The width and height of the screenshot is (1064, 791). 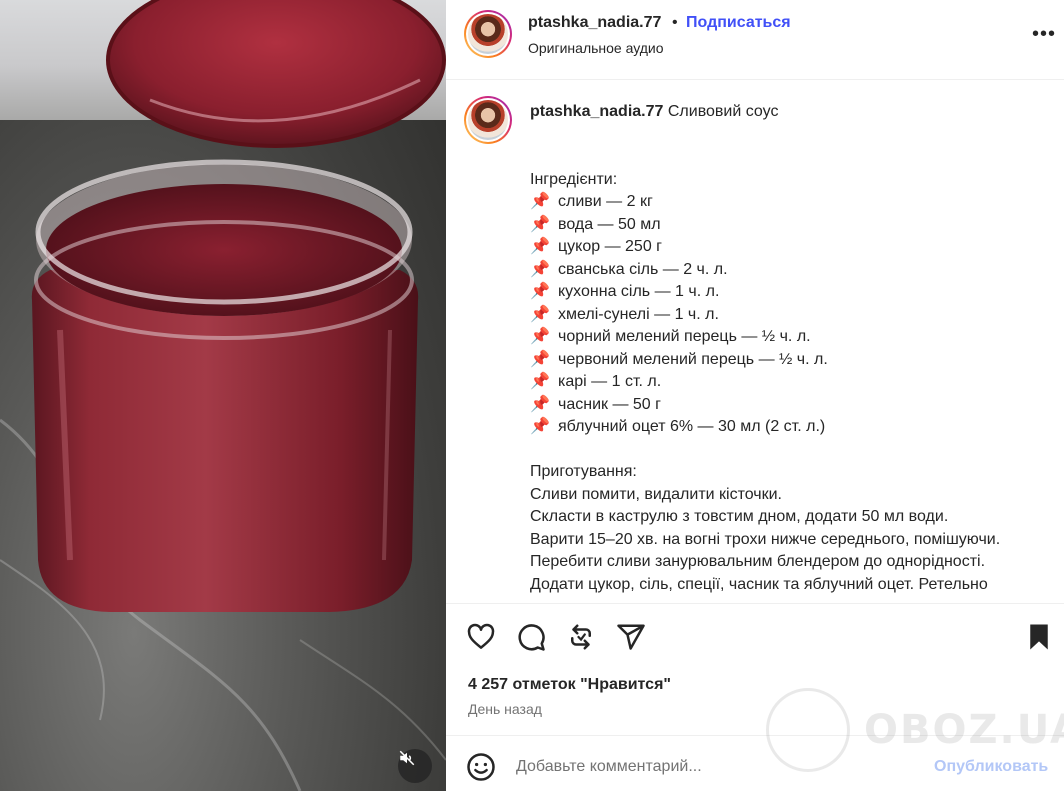 What do you see at coordinates (596, 111) in the screenshot?
I see `caption-username: ptashka_nadia.77` at bounding box center [596, 111].